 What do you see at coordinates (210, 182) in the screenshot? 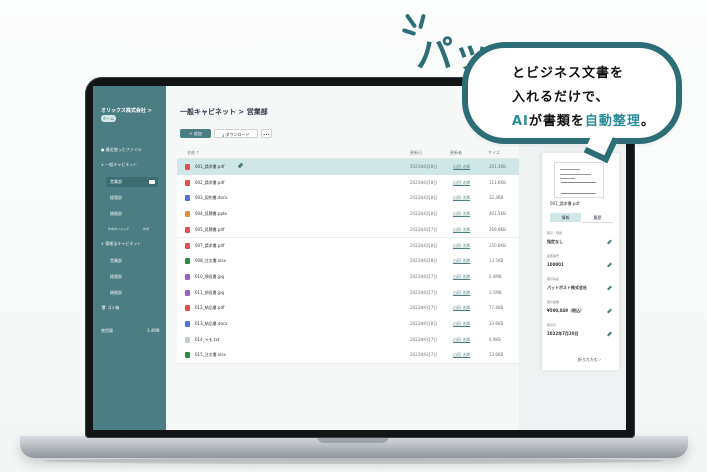
I see `file-name: 002_請求書.pdf` at bounding box center [210, 182].